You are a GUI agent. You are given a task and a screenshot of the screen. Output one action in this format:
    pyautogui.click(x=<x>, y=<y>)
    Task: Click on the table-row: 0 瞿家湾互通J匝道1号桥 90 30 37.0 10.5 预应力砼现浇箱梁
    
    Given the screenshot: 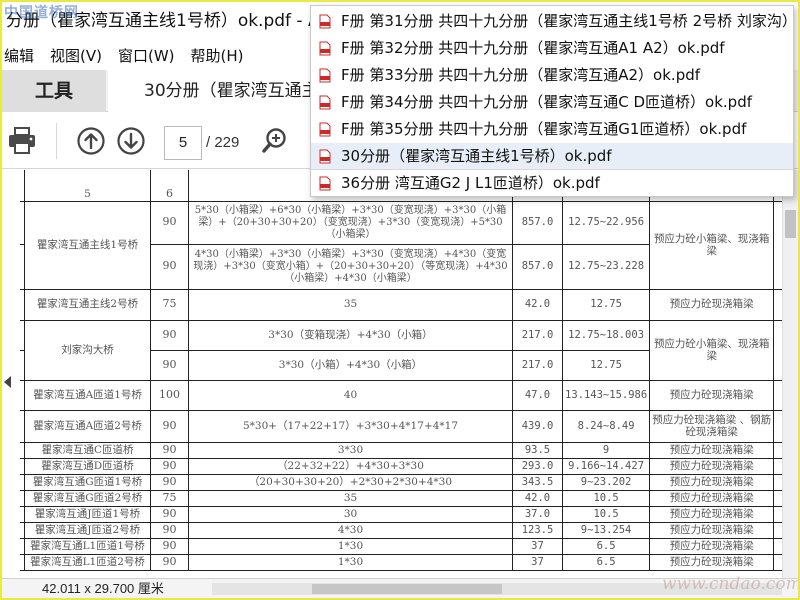 What is the action you would take?
    pyautogui.click(x=398, y=514)
    